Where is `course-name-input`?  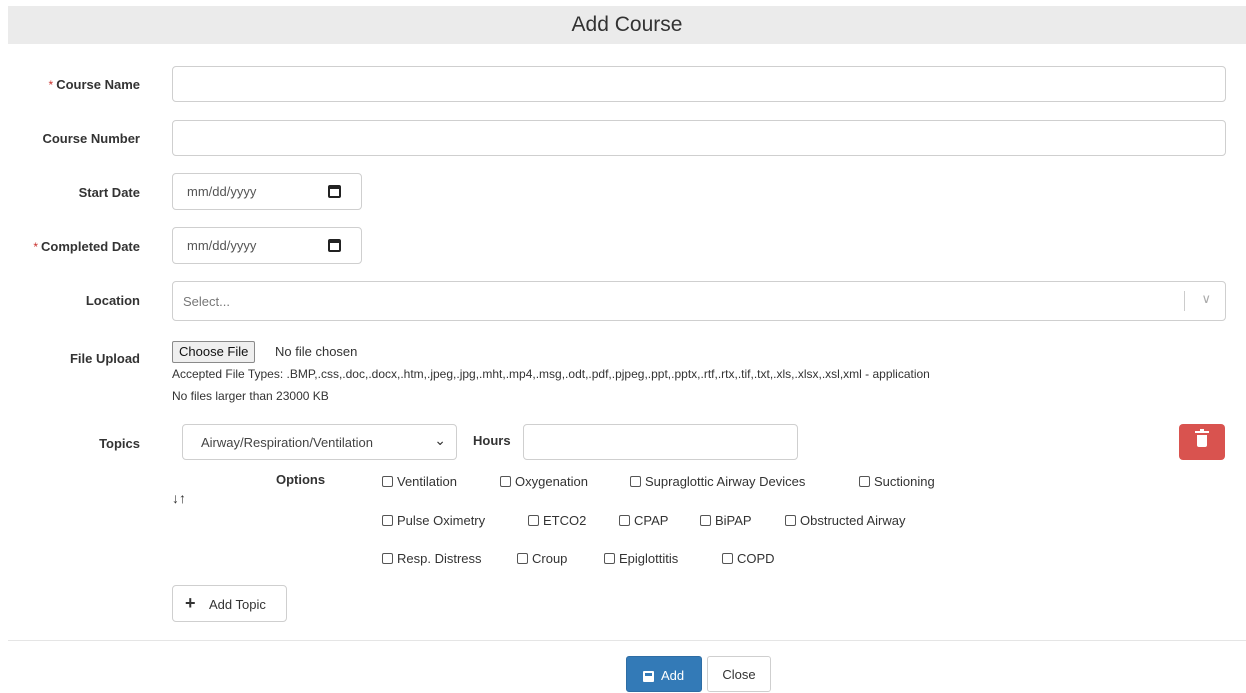 course-name-input is located at coordinates (699, 84).